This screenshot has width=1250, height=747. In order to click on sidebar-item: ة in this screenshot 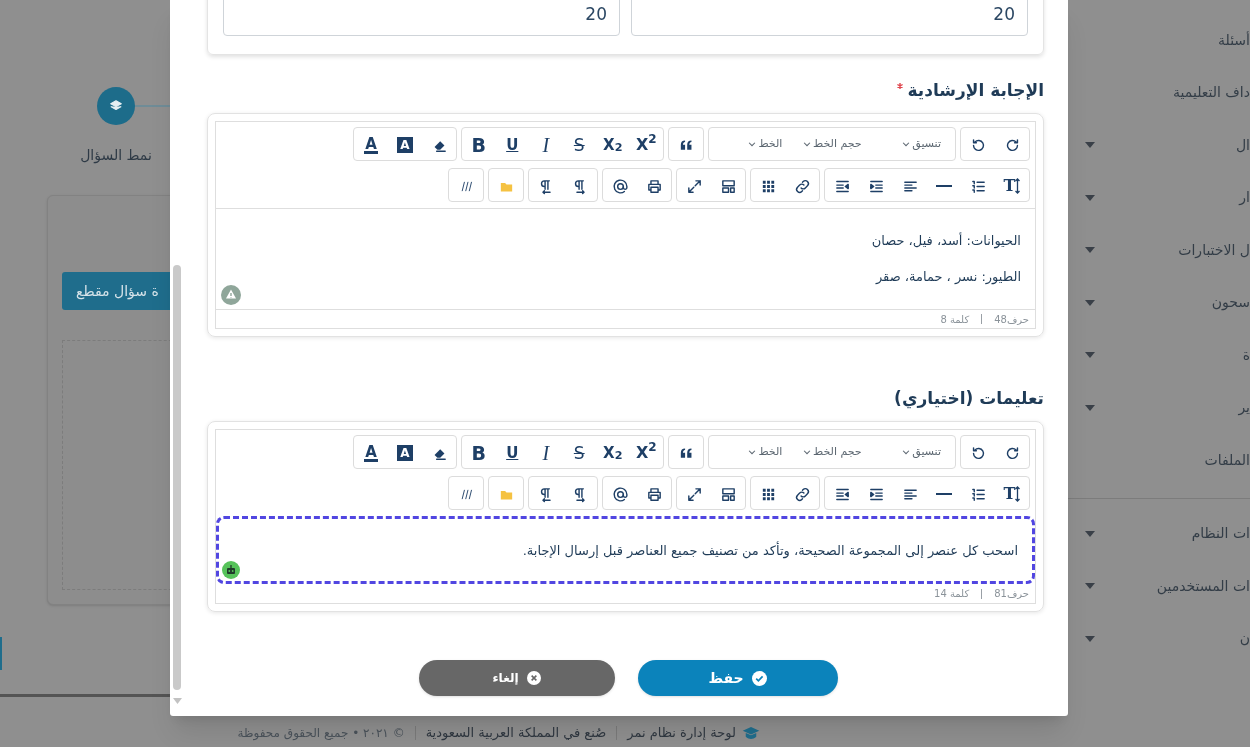, I will do `click(1246, 355)`.